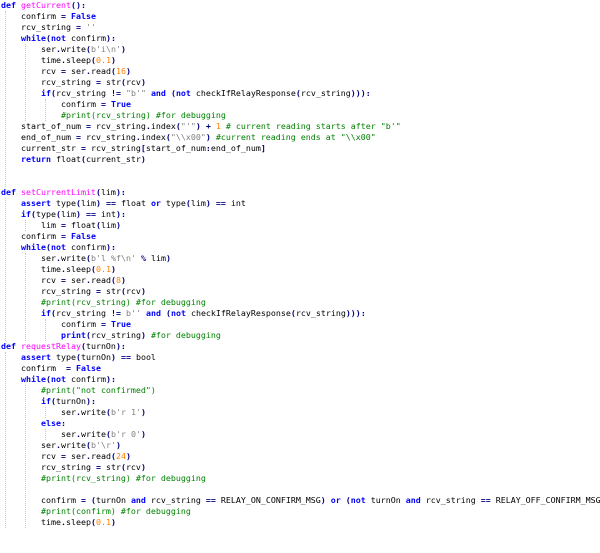  I want to click on code-token: write, so click(73, 258).